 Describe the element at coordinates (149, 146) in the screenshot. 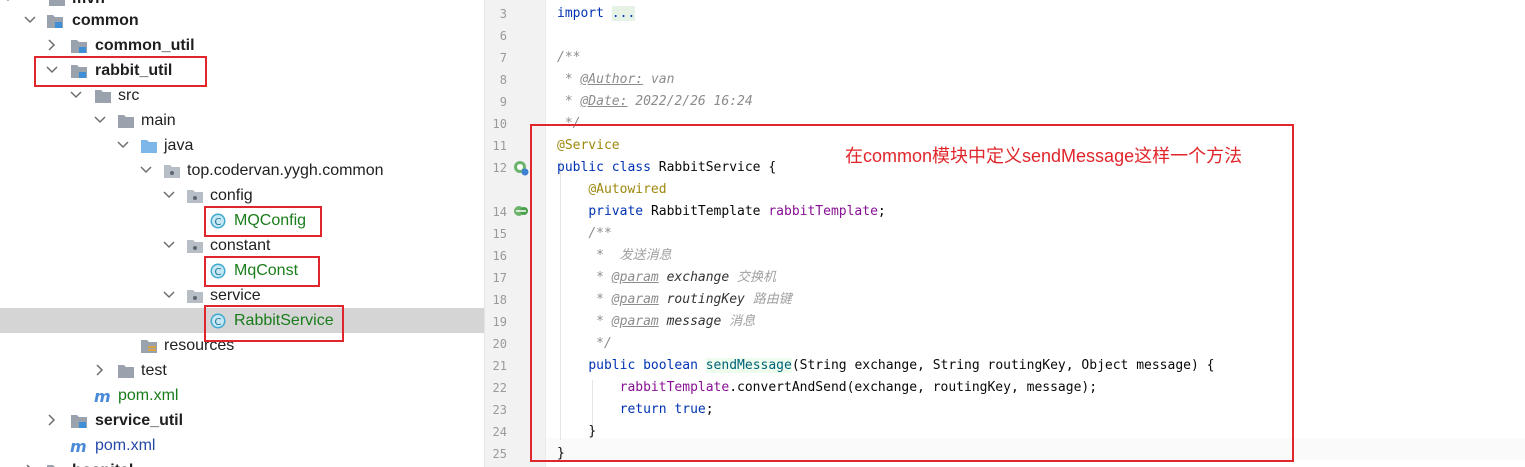

I see `source-folder-icon` at that location.